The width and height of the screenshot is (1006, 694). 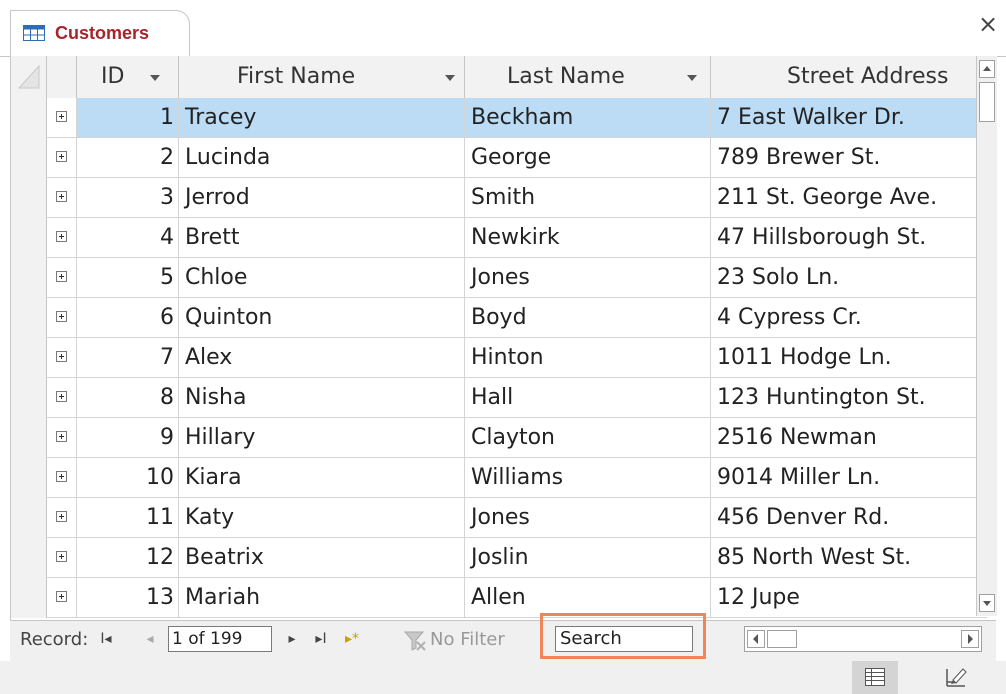 I want to click on table-row: 12 Beatrix Joslin 85 North West St., so click(x=499, y=558).